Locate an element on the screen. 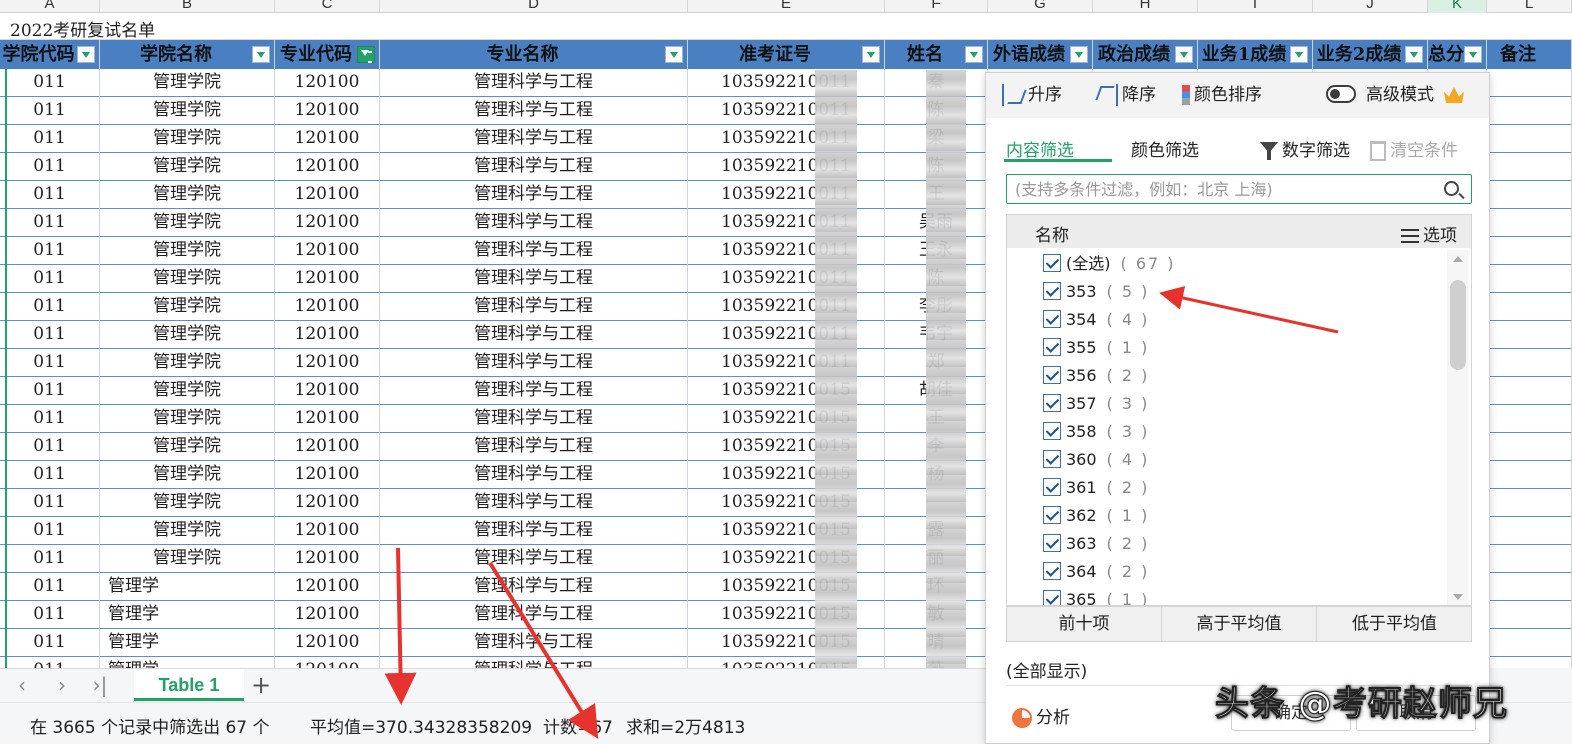 This screenshot has width=1572, height=744. sheet-title-cell: 2022考研复试名单 is located at coordinates (82, 28).